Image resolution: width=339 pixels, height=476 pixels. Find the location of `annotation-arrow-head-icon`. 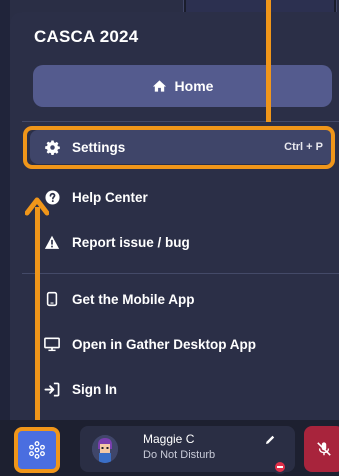

annotation-arrow-head-icon is located at coordinates (37, 206).